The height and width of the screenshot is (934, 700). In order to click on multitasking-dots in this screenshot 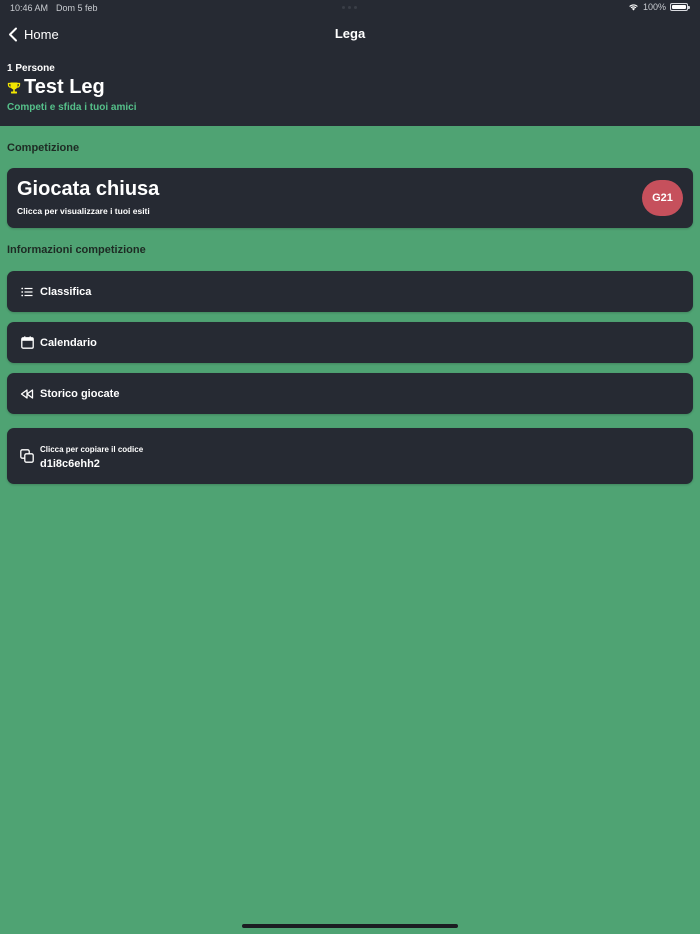, I will do `click(349, 7)`.